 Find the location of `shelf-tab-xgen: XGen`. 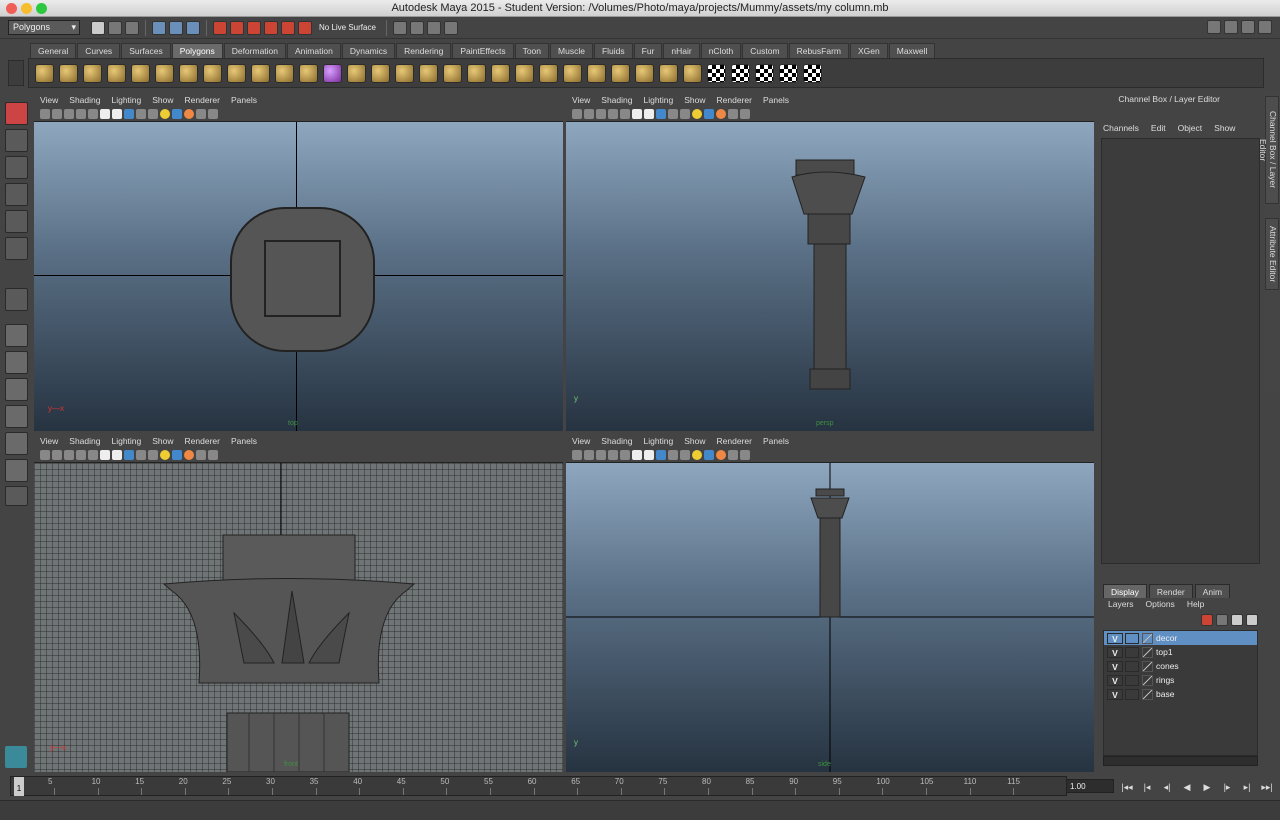

shelf-tab-xgen: XGen is located at coordinates (868, 50).